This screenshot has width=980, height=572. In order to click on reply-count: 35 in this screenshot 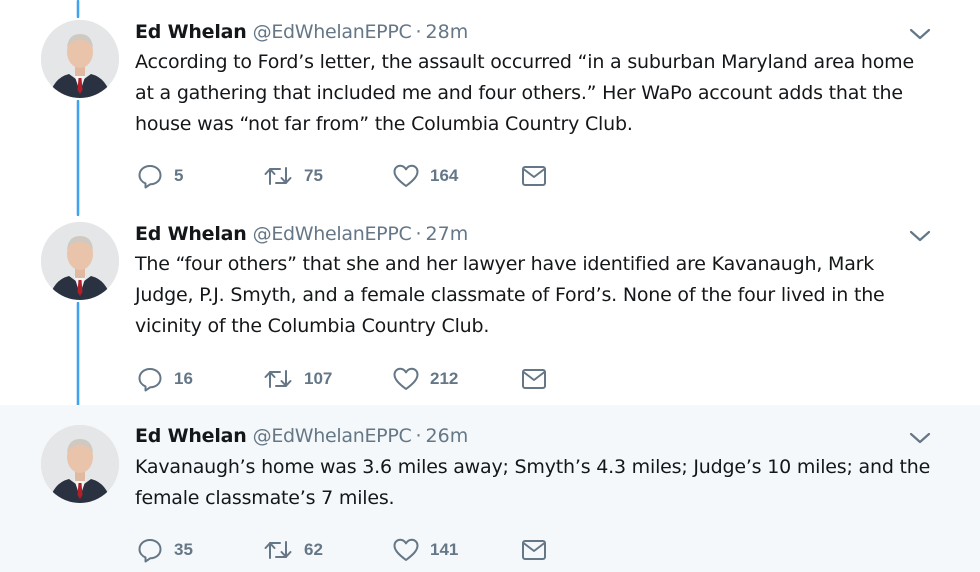, I will do `click(183, 549)`.